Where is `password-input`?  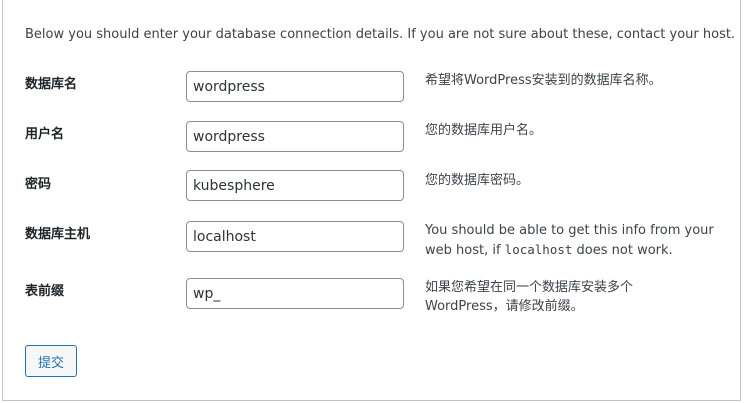
password-input is located at coordinates (295, 185).